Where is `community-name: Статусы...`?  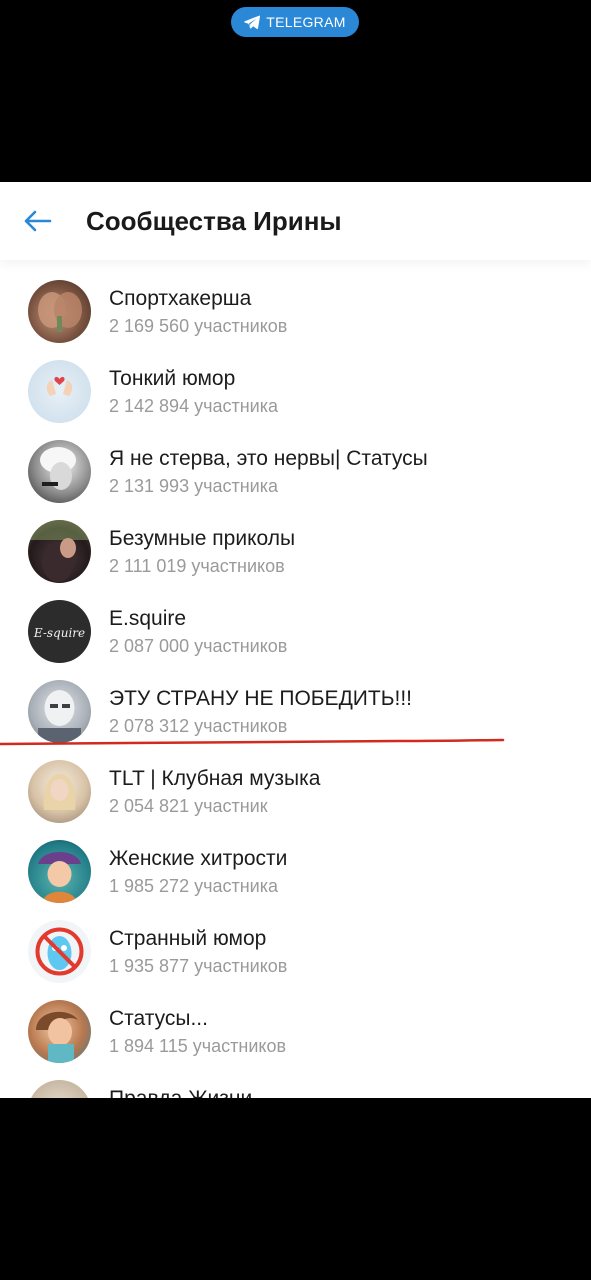 community-name: Статусы... is located at coordinates (158, 1018).